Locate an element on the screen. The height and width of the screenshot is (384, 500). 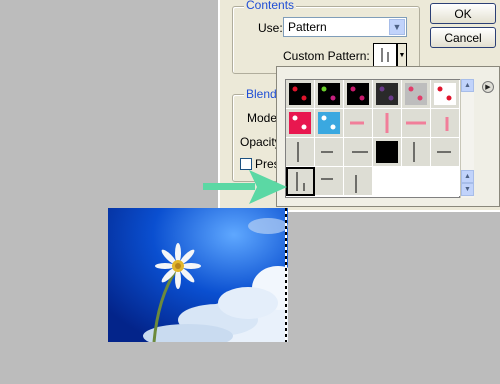
ok-button: OK is located at coordinates (463, 13).